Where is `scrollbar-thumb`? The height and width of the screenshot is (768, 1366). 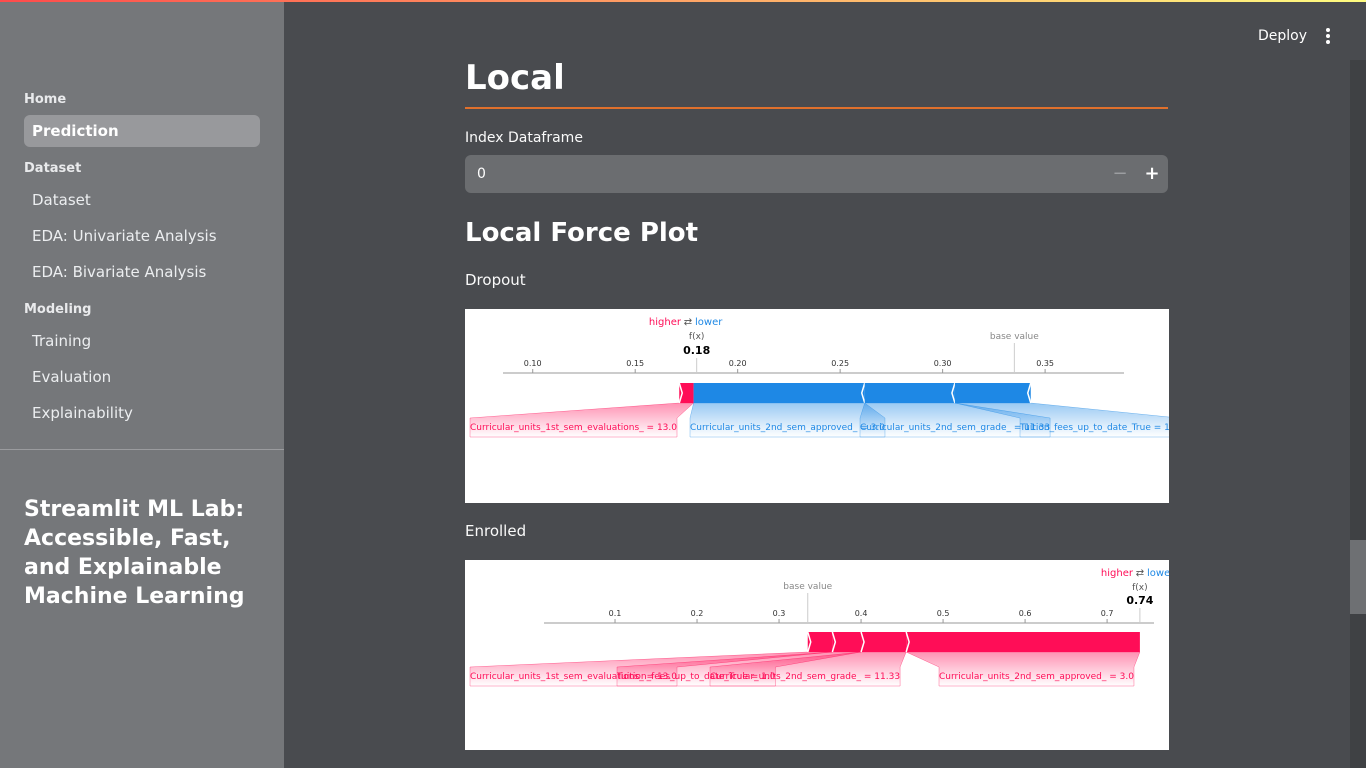 scrollbar-thumb is located at coordinates (1358, 577).